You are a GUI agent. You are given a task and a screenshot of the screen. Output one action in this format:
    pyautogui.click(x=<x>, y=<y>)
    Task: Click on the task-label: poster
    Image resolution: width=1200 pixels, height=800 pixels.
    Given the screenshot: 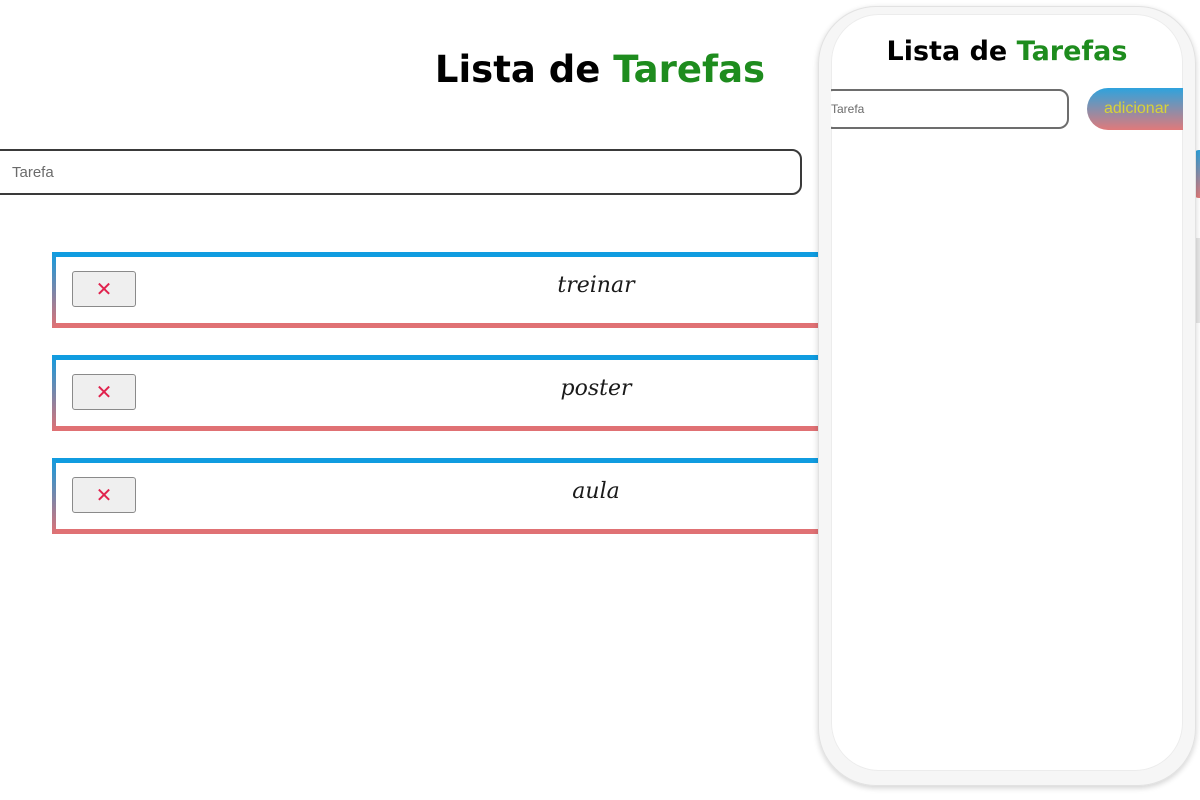 What is the action you would take?
    pyautogui.click(x=596, y=388)
    